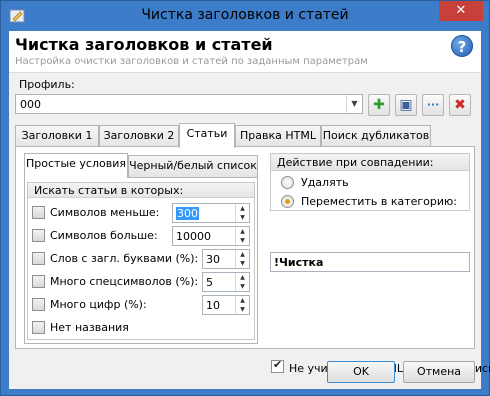 This screenshot has width=490, height=396. I want to click on close-icon: ✕, so click(461, 10).